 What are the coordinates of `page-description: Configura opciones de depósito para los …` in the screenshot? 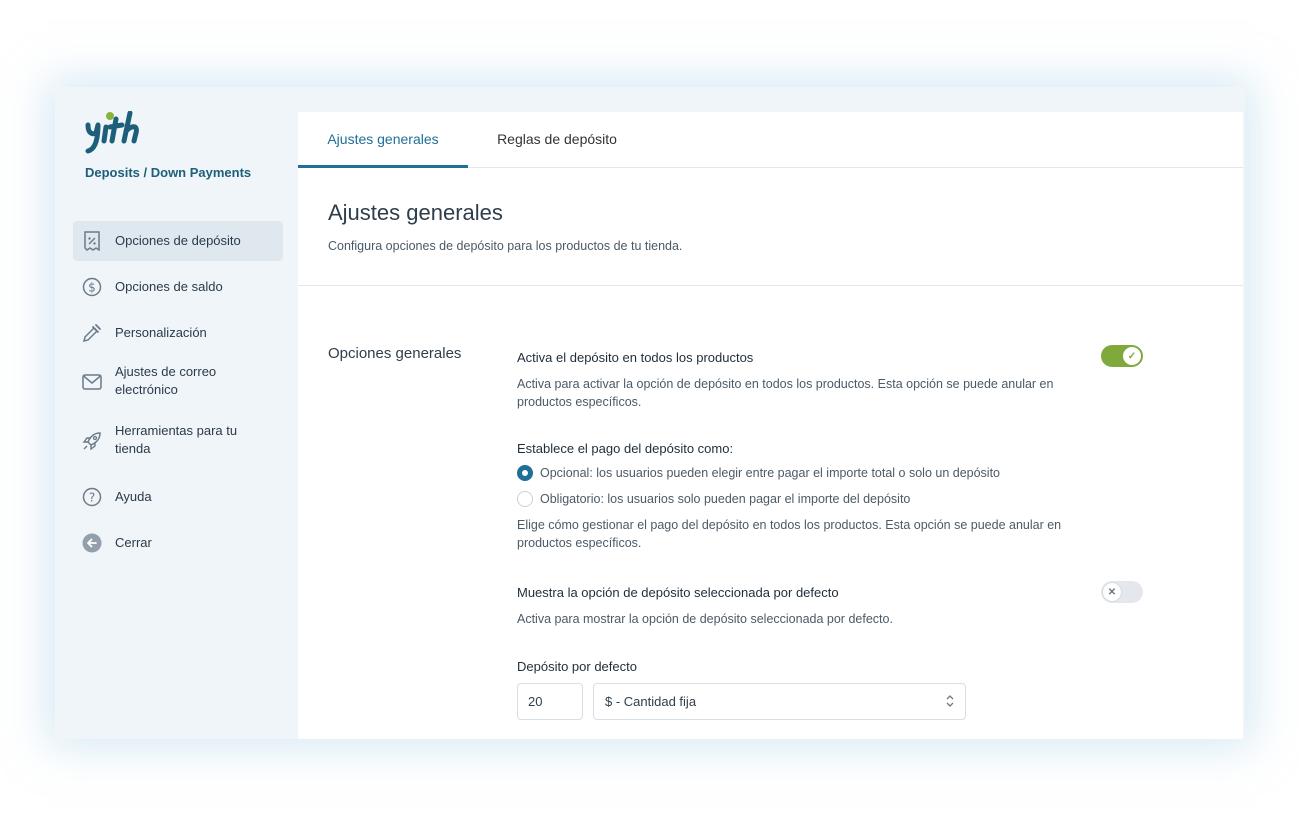 It's located at (505, 246).